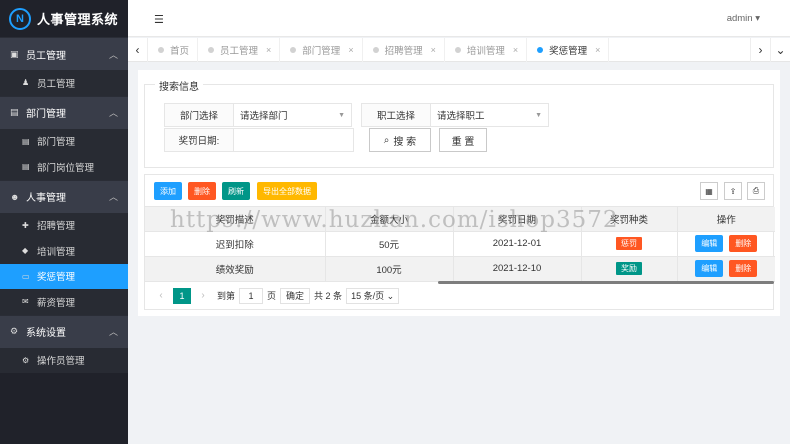 Image resolution: width=790 pixels, height=444 pixels. I want to click on total-count: 共 2 条, so click(328, 296).